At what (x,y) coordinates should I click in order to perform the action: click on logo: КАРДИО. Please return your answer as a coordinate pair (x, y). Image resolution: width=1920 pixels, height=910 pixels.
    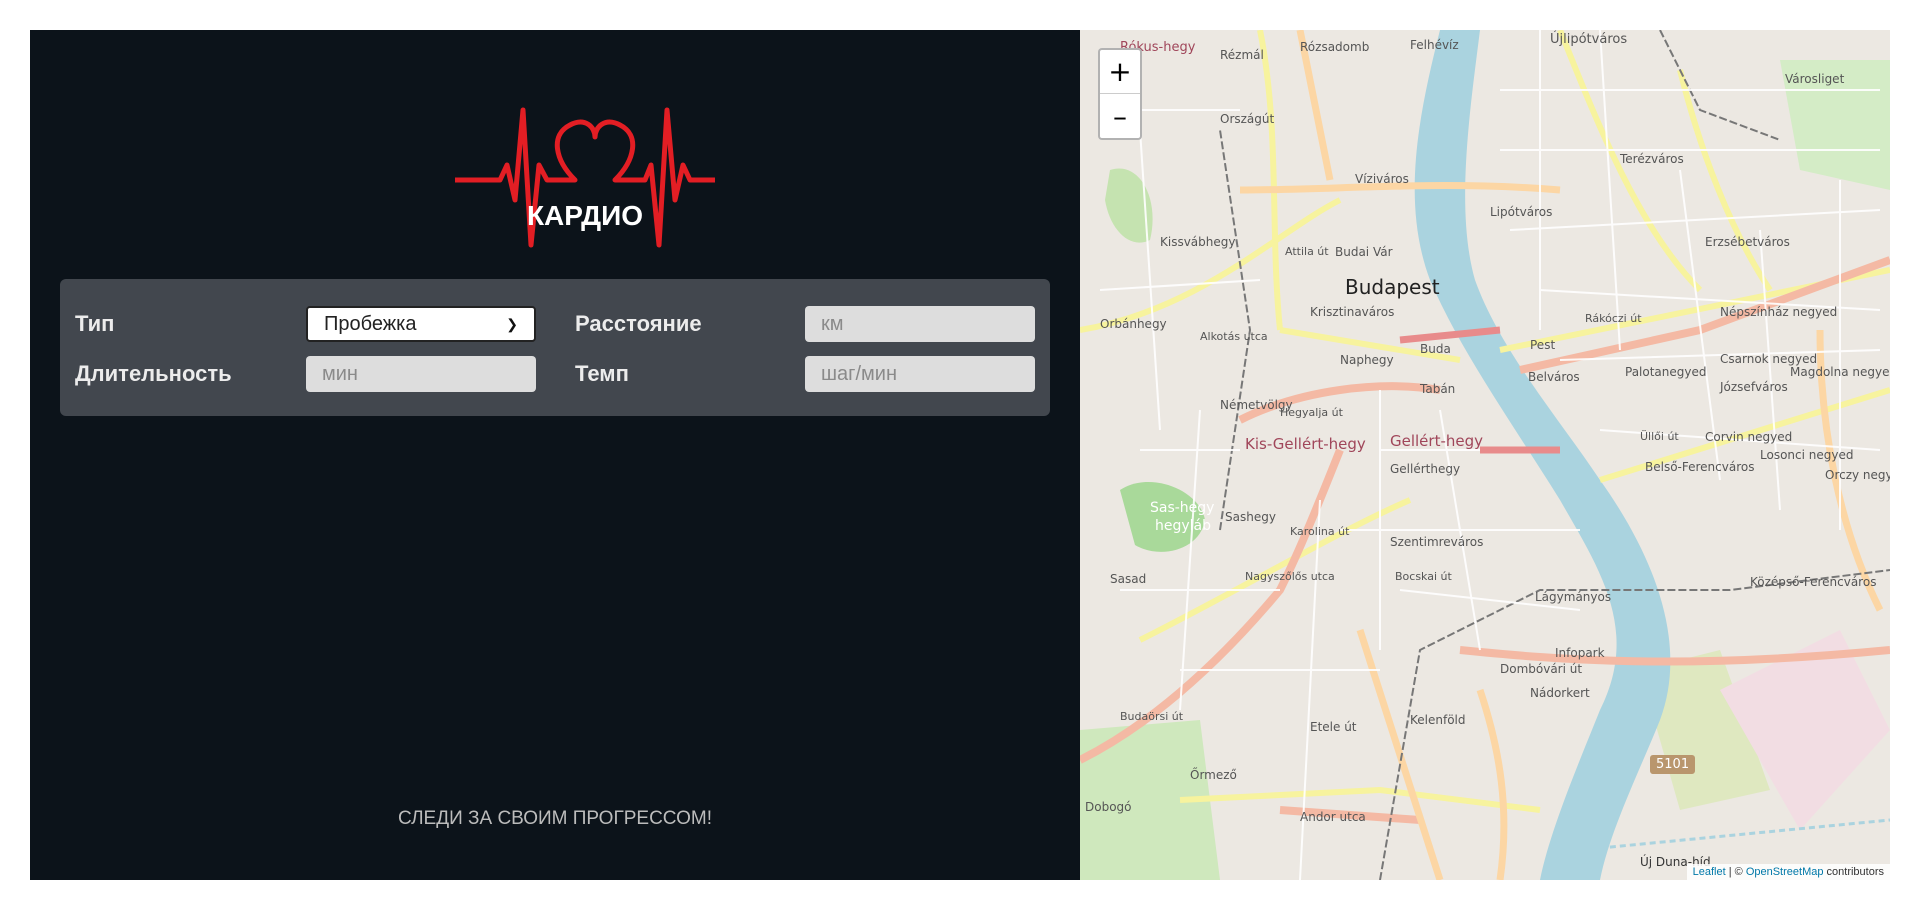
    Looking at the image, I should click on (585, 177).